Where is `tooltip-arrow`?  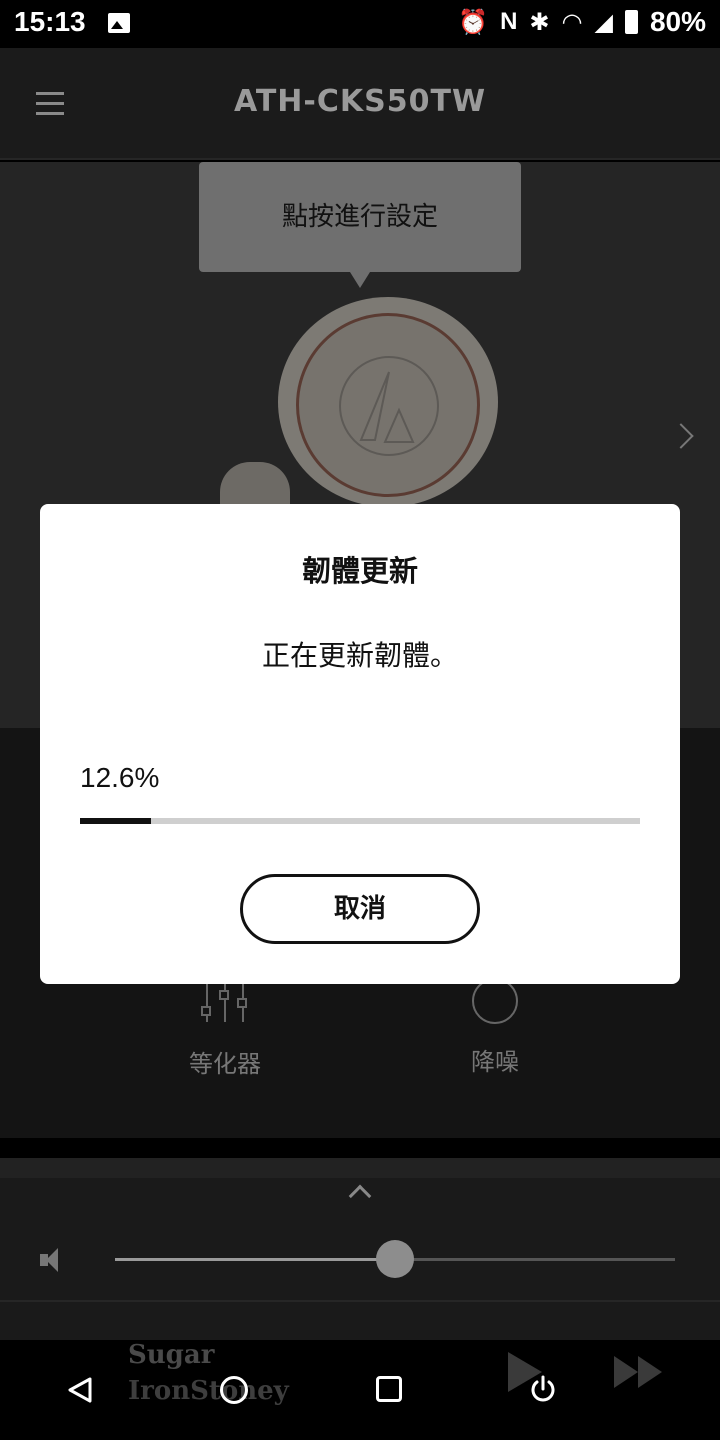
tooltip-arrow is located at coordinates (360, 280).